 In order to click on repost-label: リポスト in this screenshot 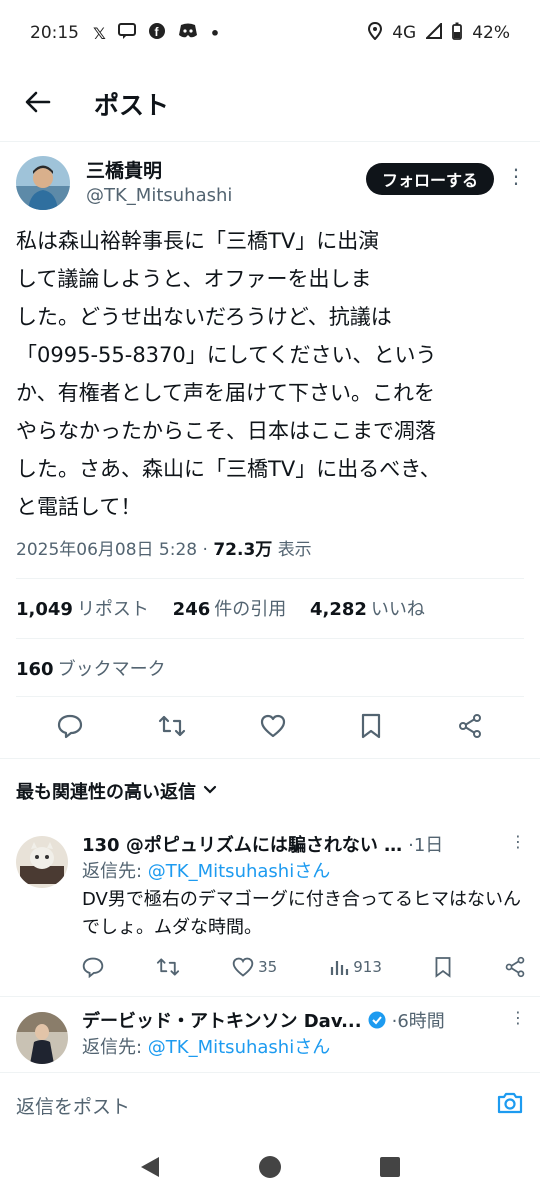, I will do `click(112, 609)`.